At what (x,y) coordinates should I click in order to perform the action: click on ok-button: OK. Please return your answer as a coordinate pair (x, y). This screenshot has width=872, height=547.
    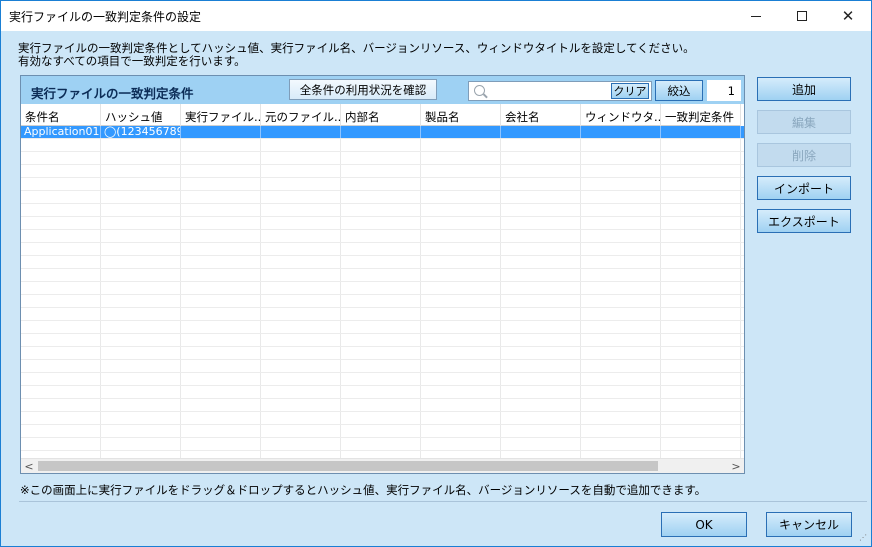
    Looking at the image, I should click on (704, 524).